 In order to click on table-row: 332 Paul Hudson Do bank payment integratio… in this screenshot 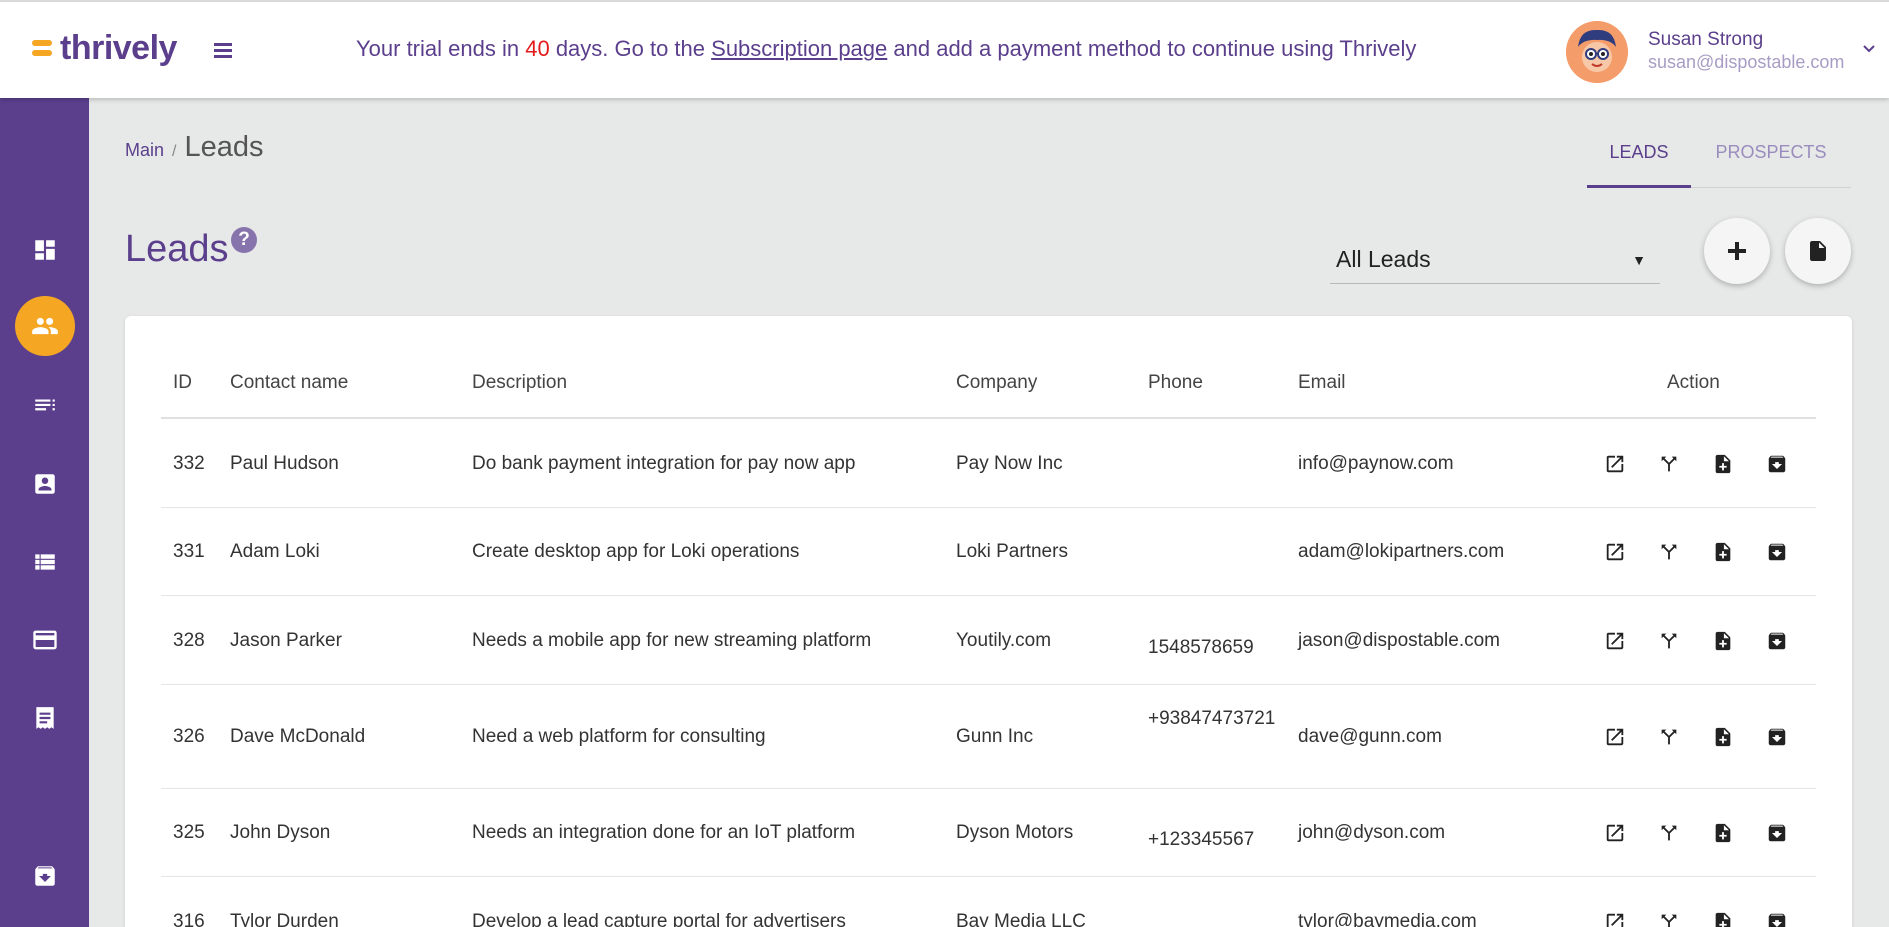, I will do `click(988, 463)`.